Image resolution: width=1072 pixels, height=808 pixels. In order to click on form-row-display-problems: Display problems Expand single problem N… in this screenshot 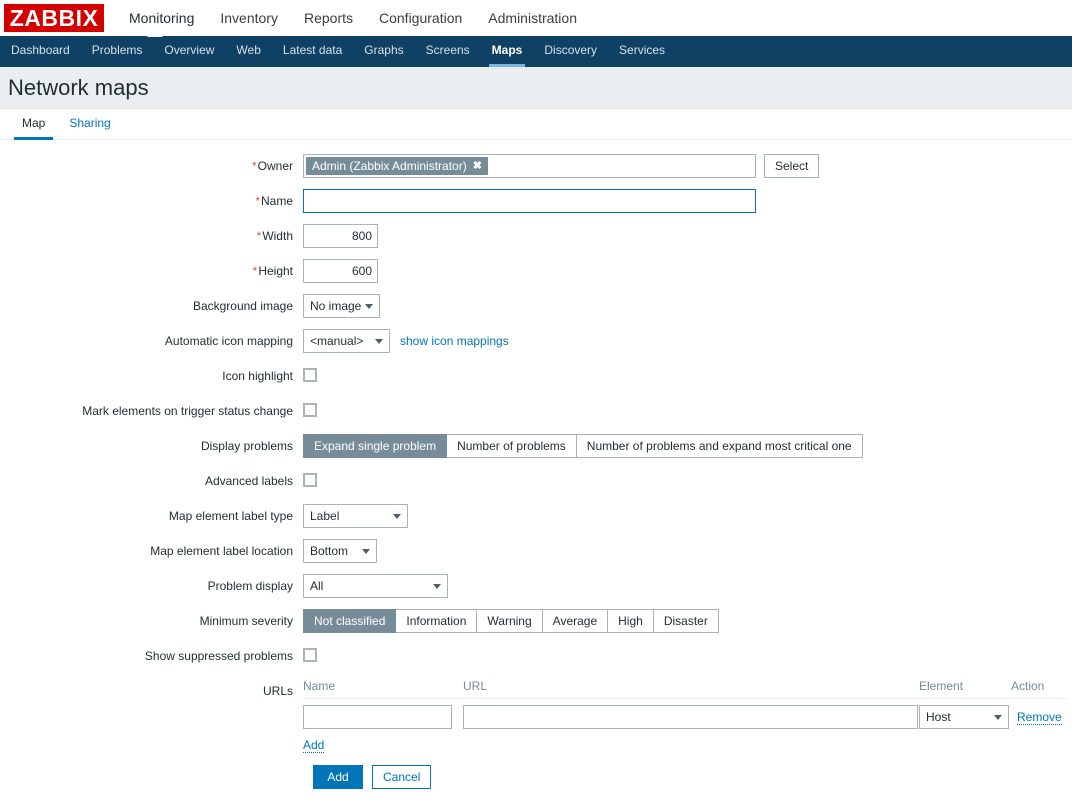, I will do `click(536, 446)`.